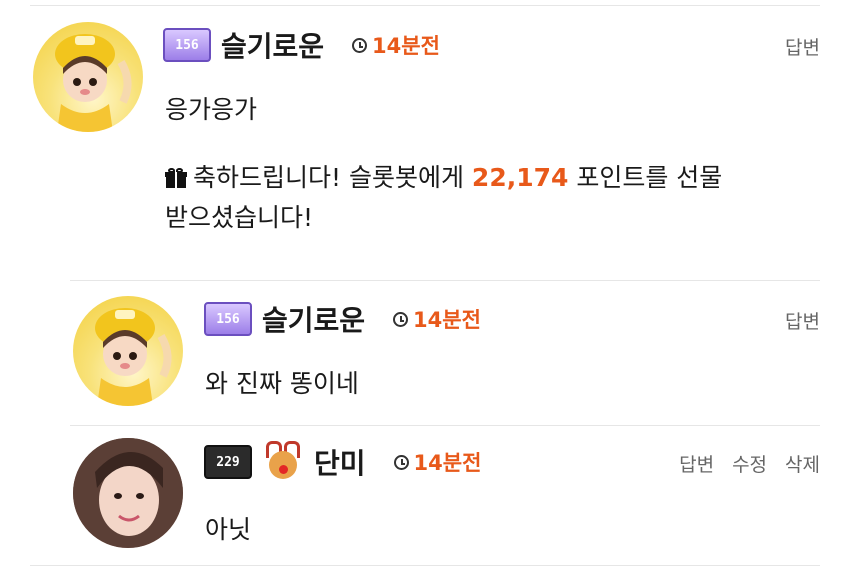  What do you see at coordinates (211, 109) in the screenshot?
I see `comment-text: 응가응가` at bounding box center [211, 109].